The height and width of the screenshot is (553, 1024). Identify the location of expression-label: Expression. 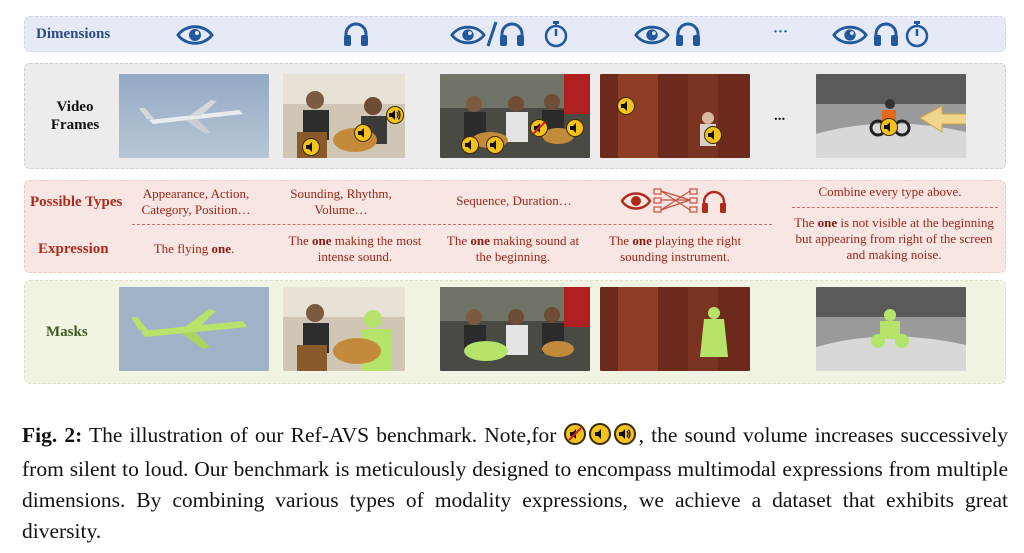
(73, 249).